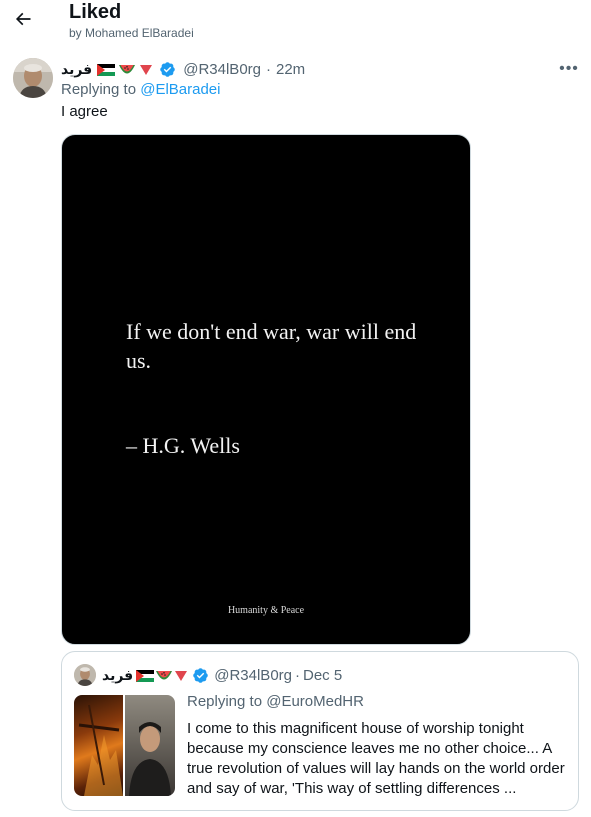 The image size is (591, 817). I want to click on tweet-text: I agree, so click(84, 111).